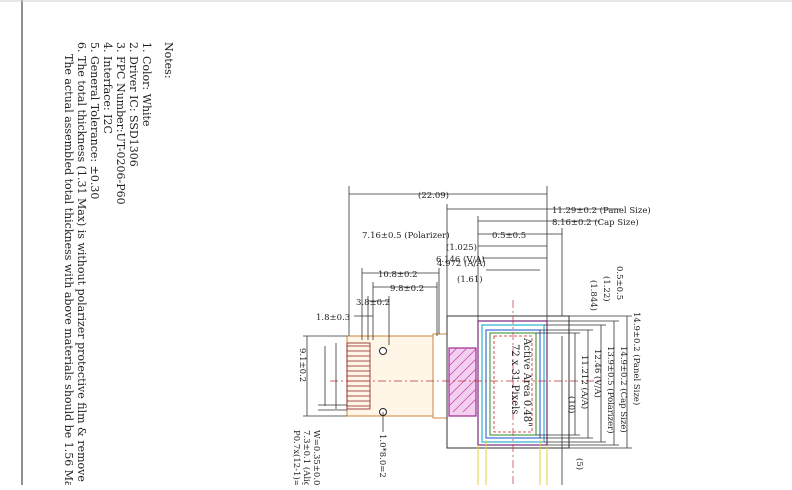 The width and height of the screenshot is (792, 490). I want to click on note-1: 1. Color: White, so click(146, 84).